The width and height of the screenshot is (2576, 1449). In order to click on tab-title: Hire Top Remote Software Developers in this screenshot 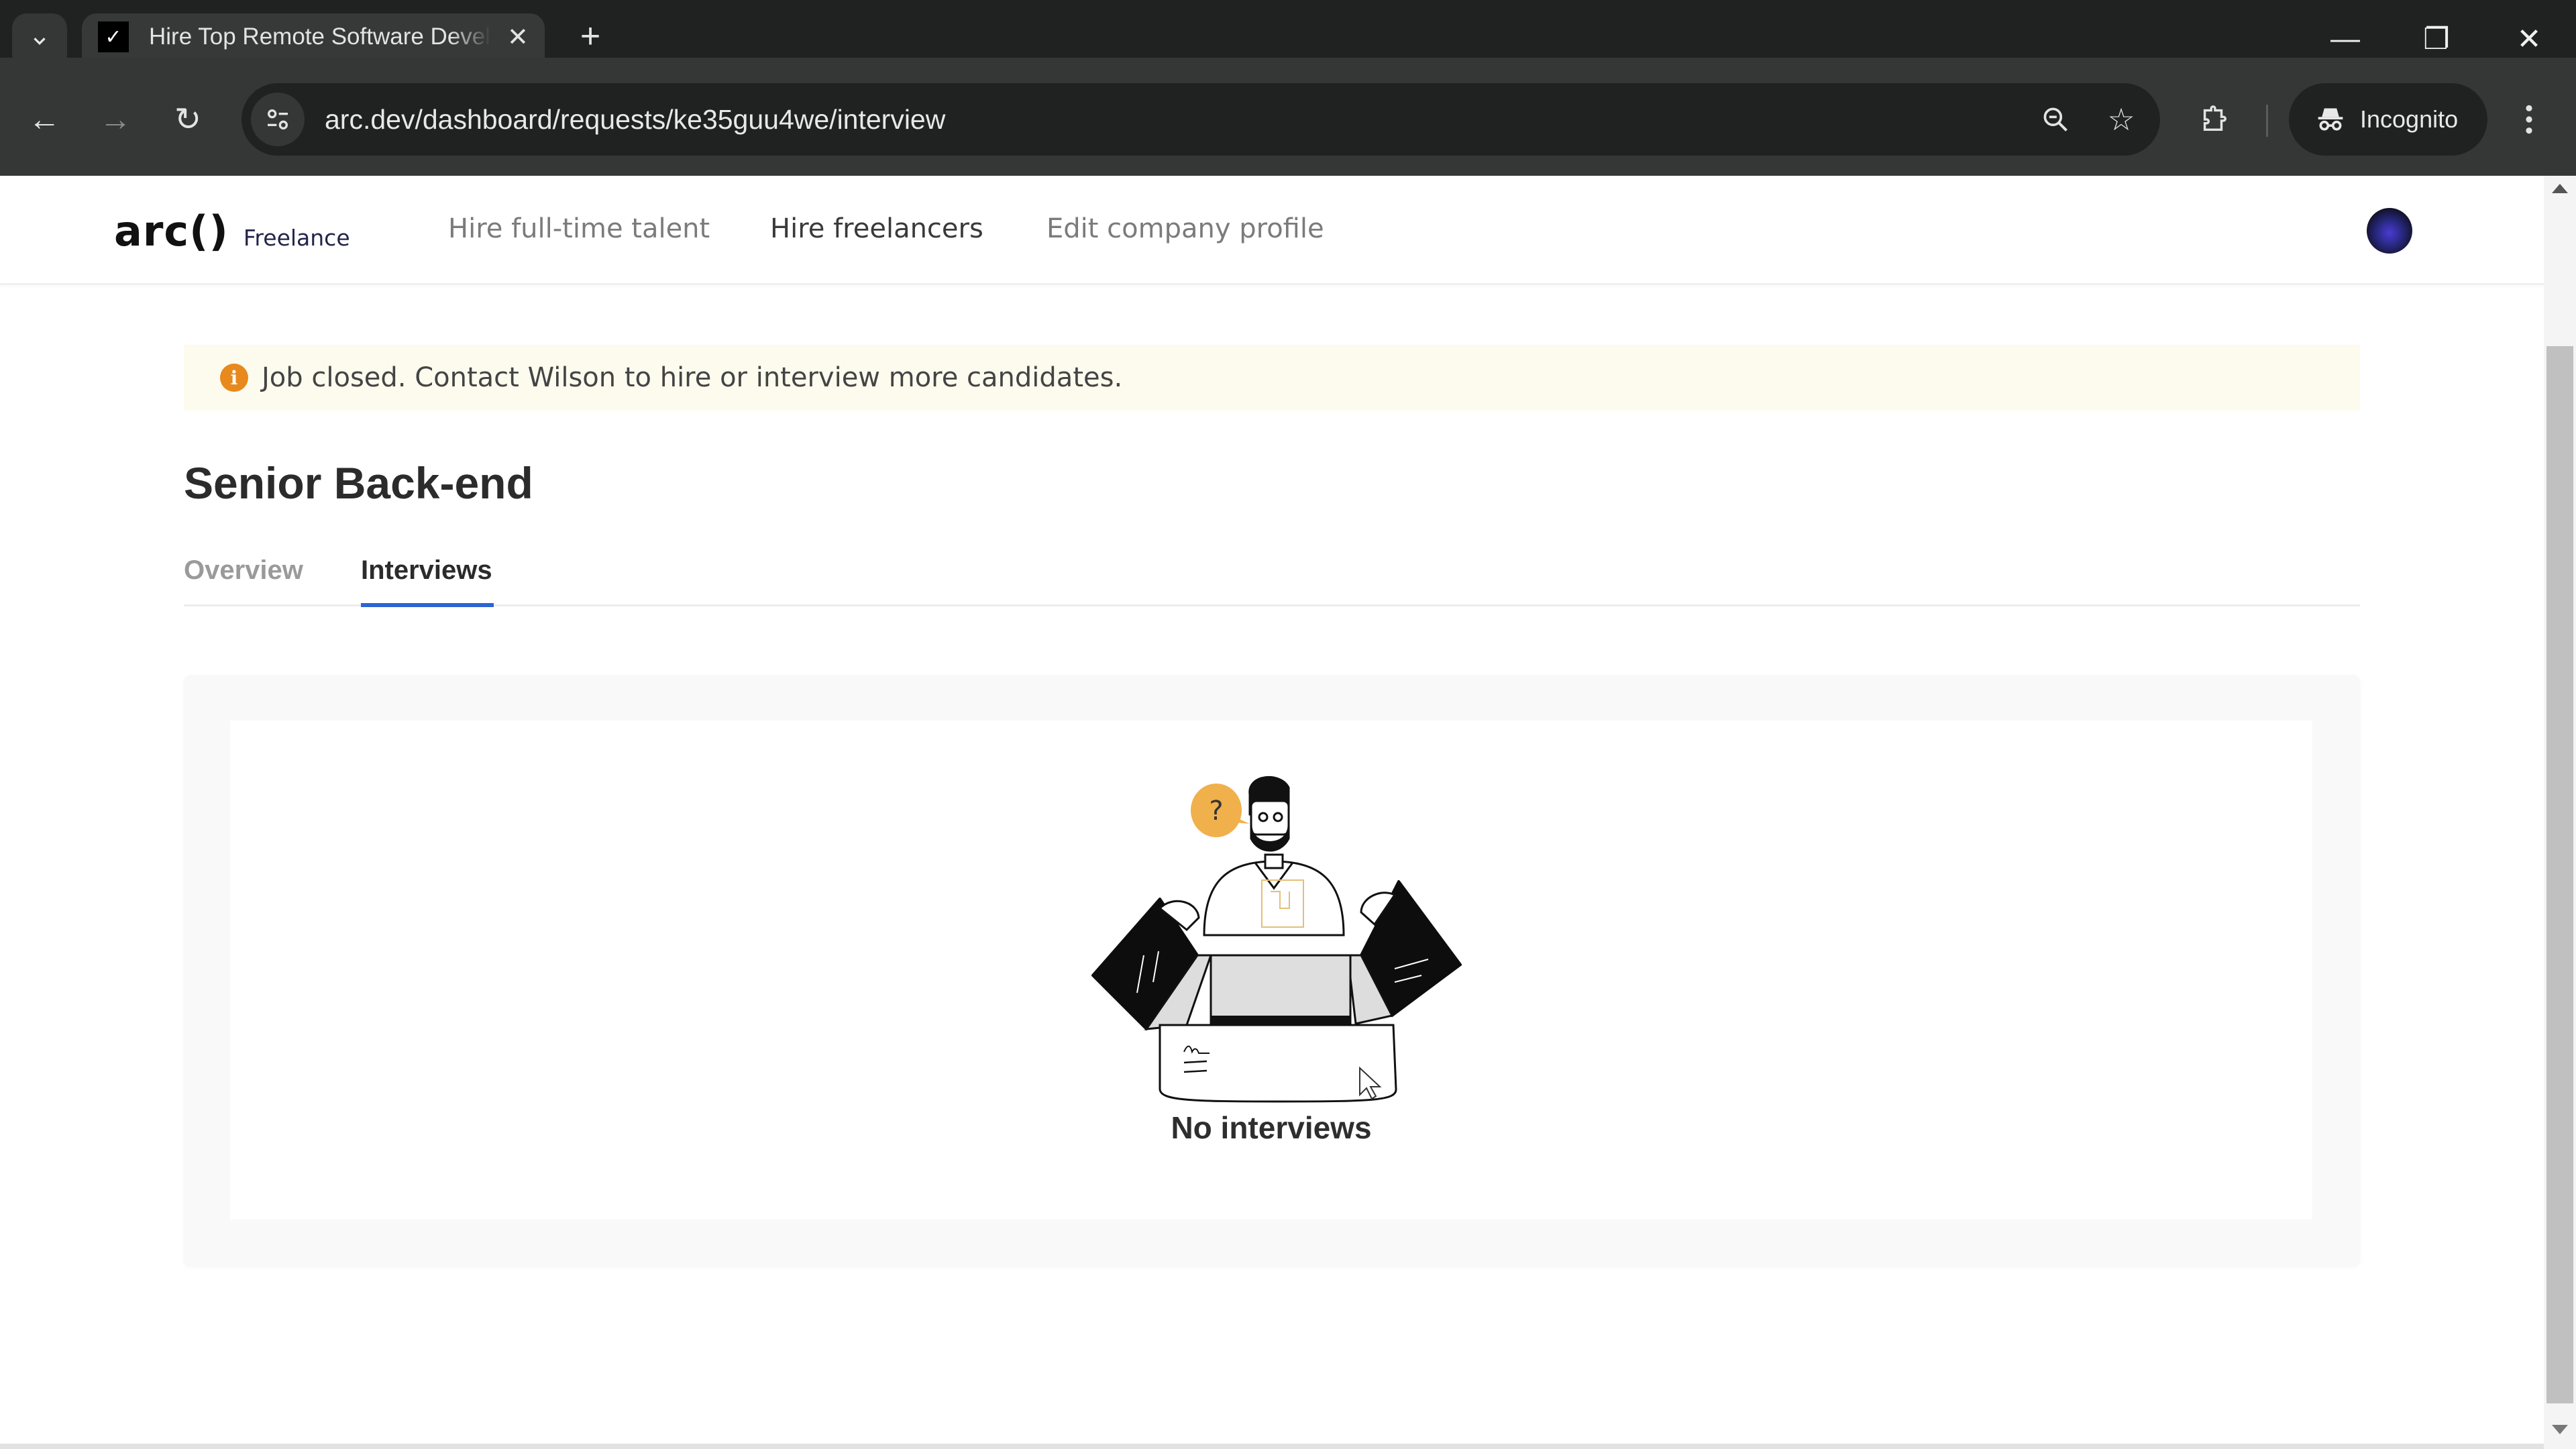, I will do `click(320, 36)`.